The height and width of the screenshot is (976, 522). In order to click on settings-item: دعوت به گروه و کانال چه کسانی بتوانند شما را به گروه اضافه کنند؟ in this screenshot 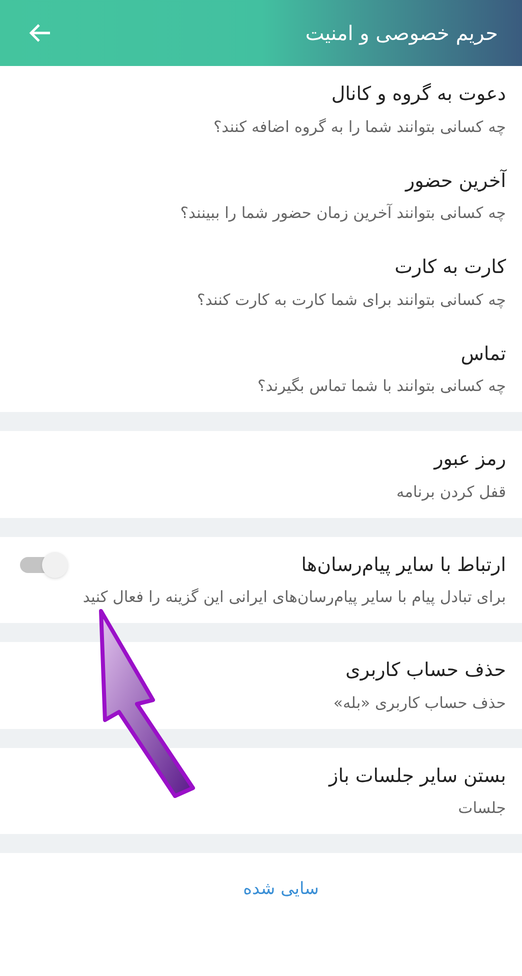, I will do `click(261, 109)`.